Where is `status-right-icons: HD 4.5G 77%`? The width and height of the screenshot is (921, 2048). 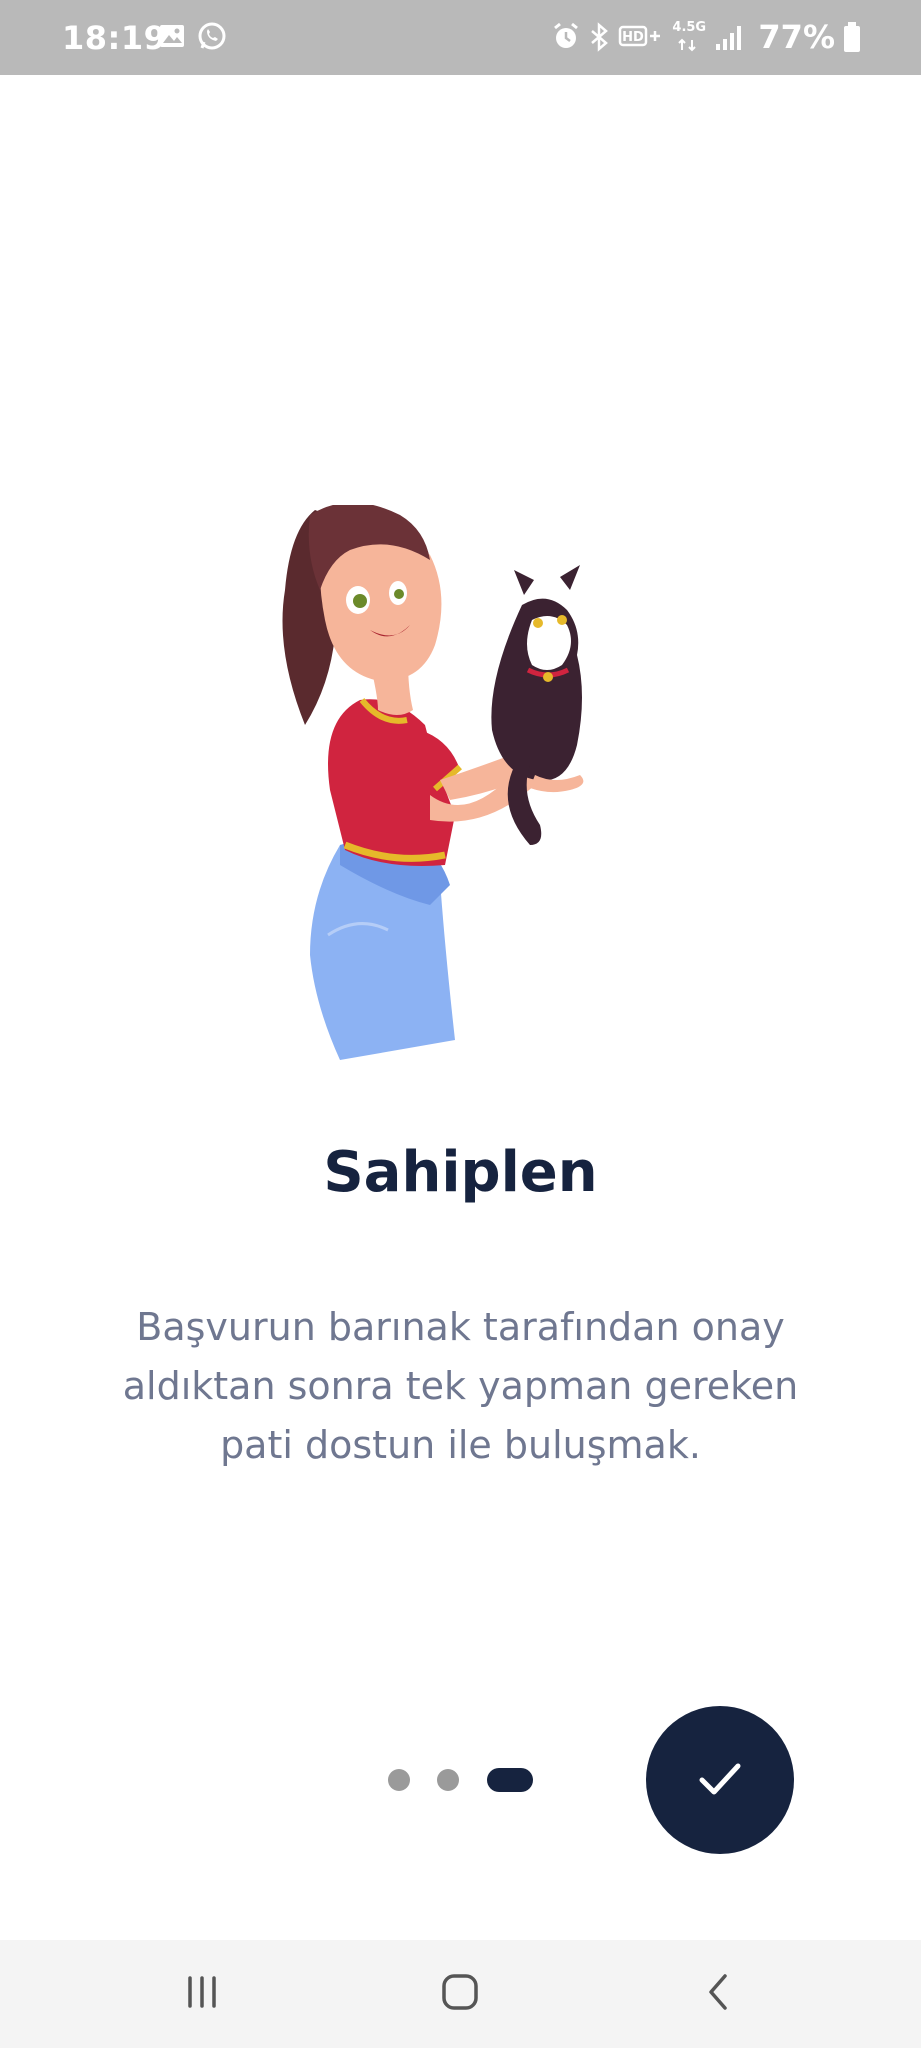 status-right-icons: HD 4.5G 77% is located at coordinates (706, 37).